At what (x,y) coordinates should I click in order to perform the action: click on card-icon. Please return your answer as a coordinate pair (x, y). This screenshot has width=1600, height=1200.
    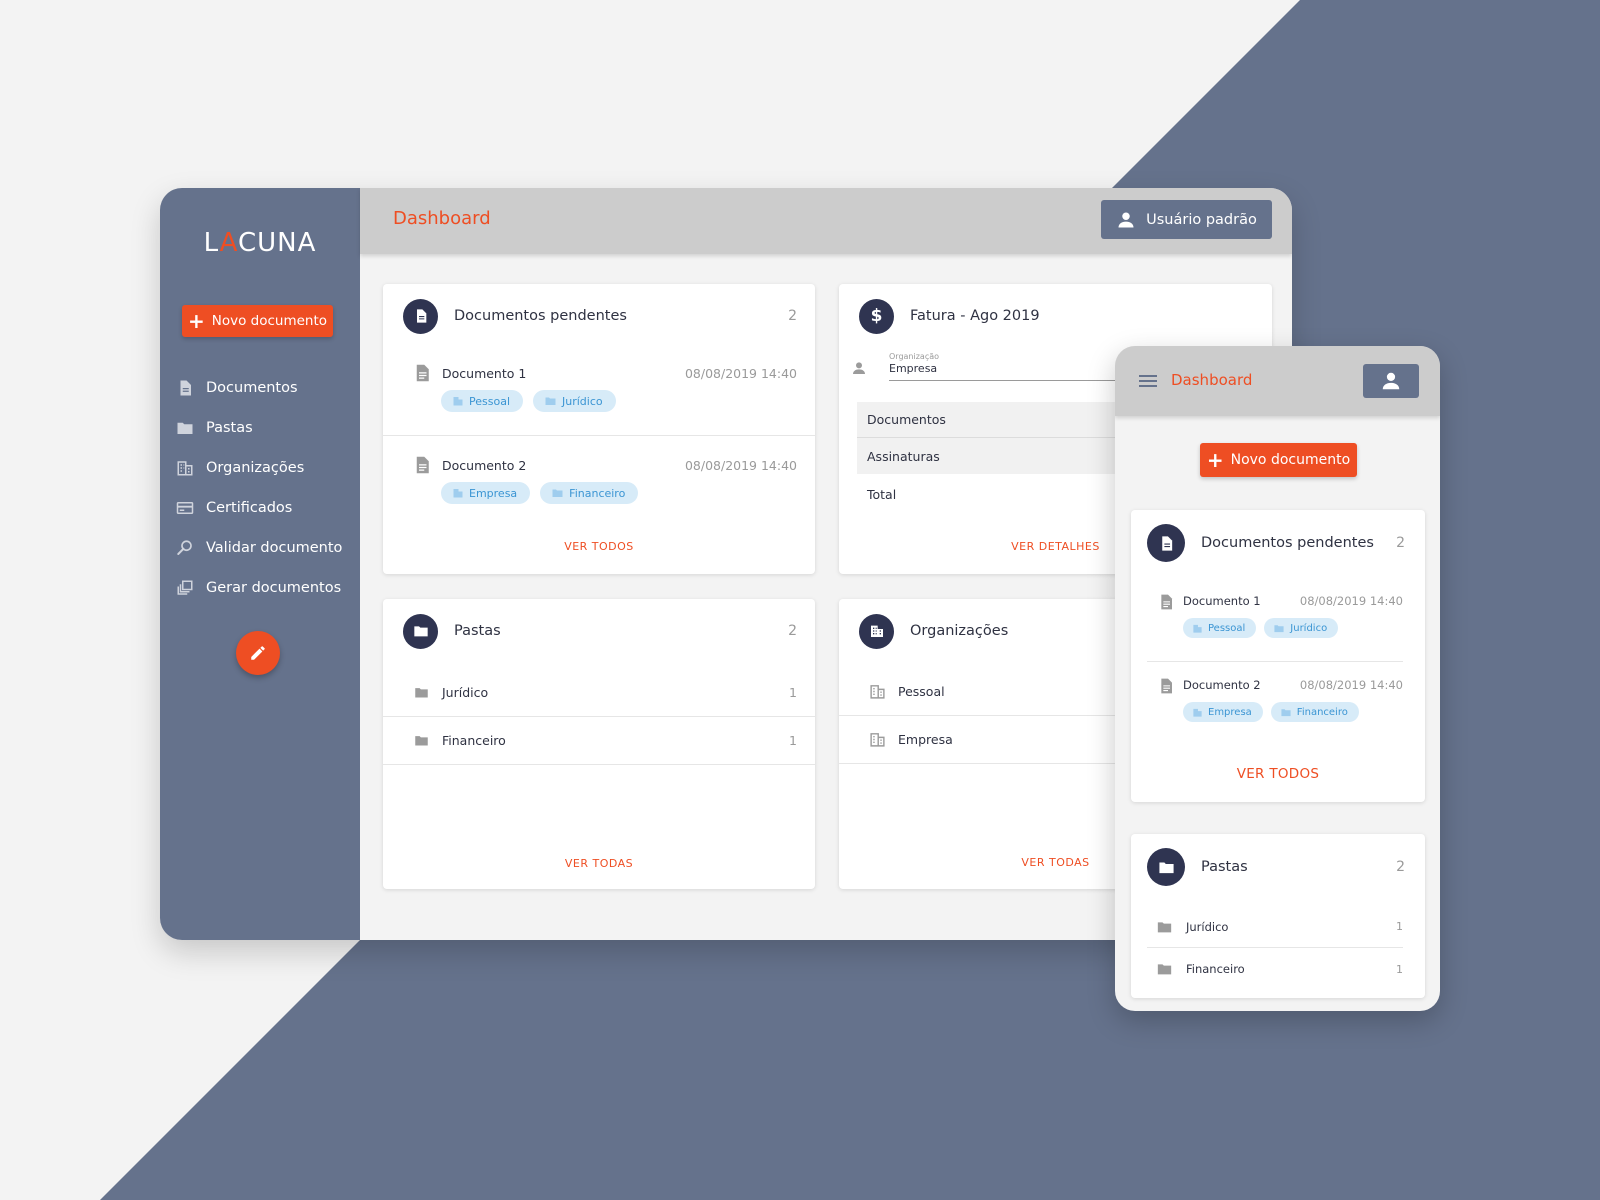
    Looking at the image, I should click on (185, 508).